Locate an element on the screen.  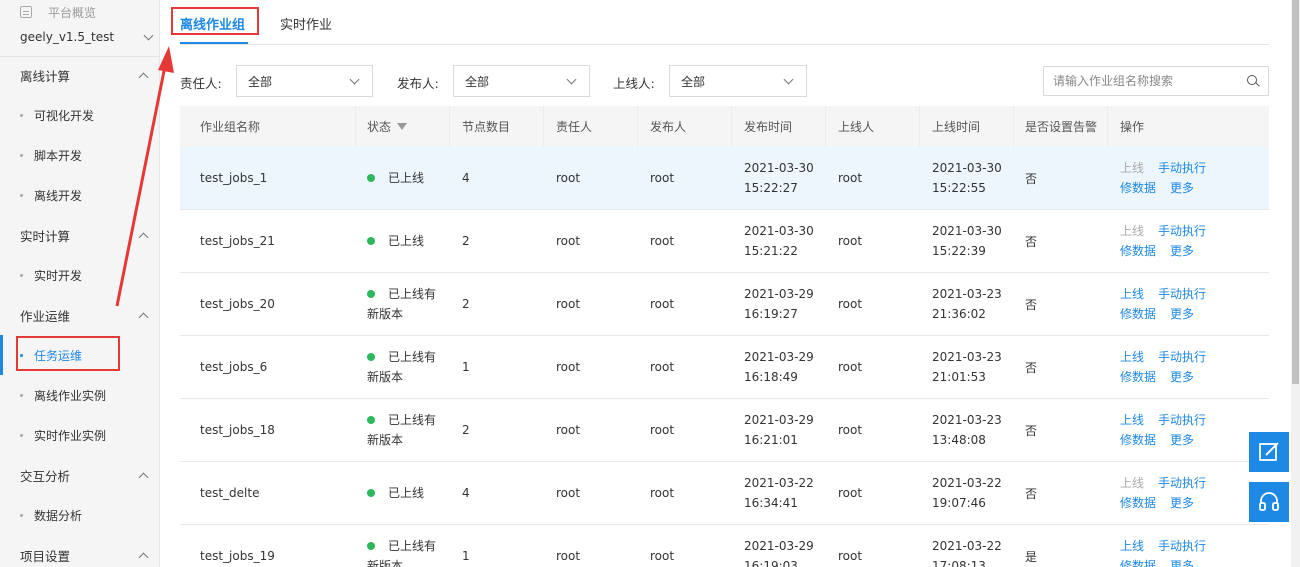
status-line: 已上线 is located at coordinates (395, 178).